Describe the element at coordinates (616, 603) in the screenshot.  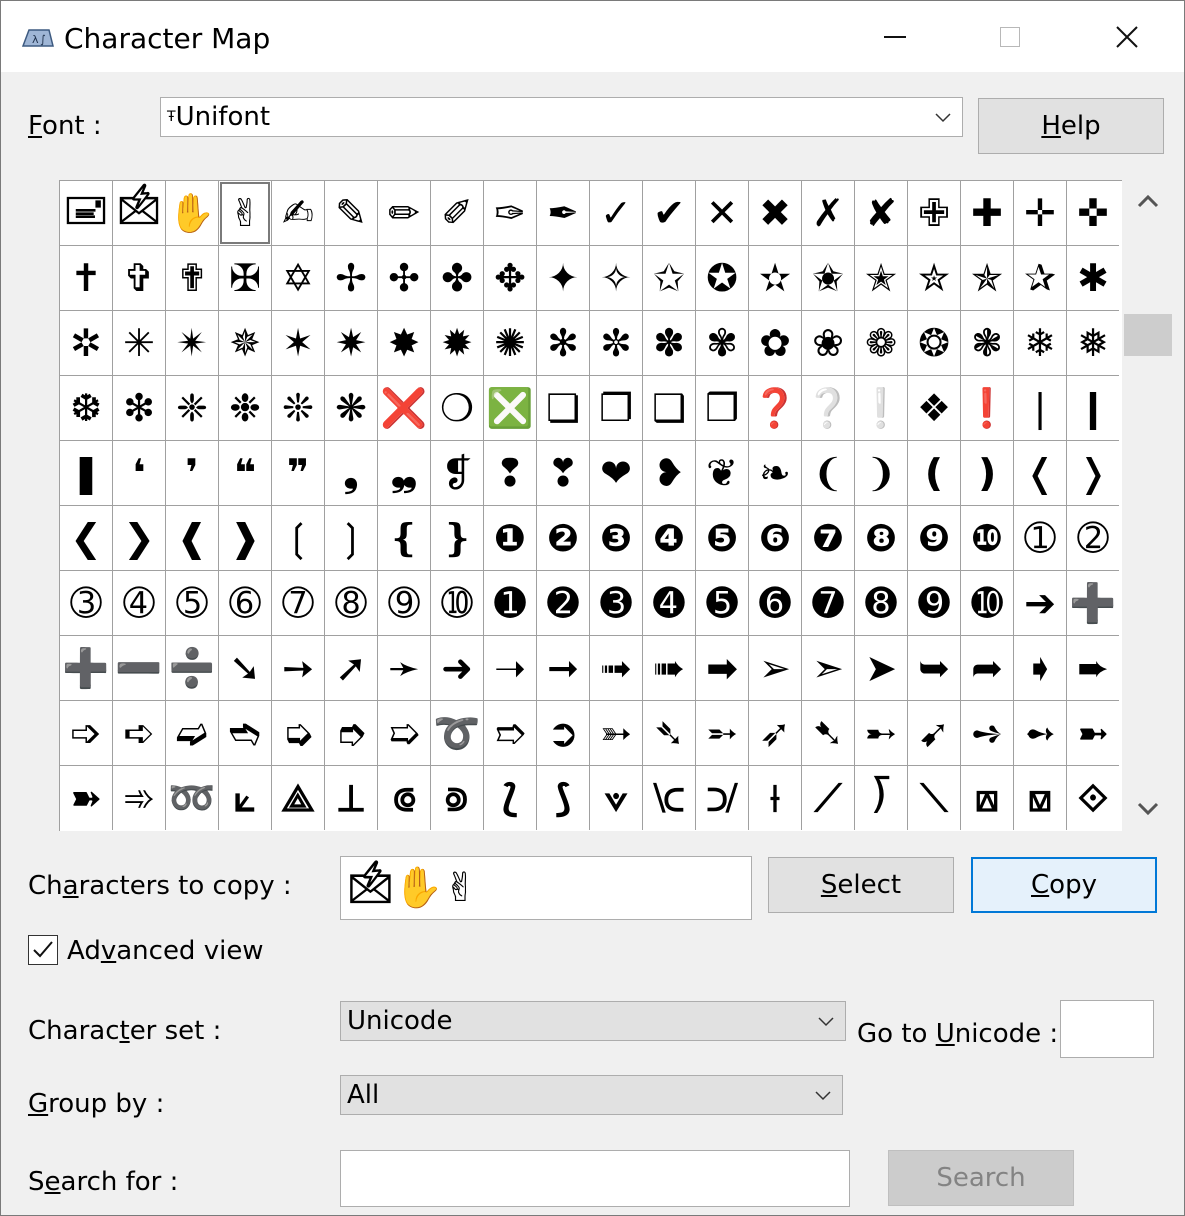
I see `character-cell: ➌` at that location.